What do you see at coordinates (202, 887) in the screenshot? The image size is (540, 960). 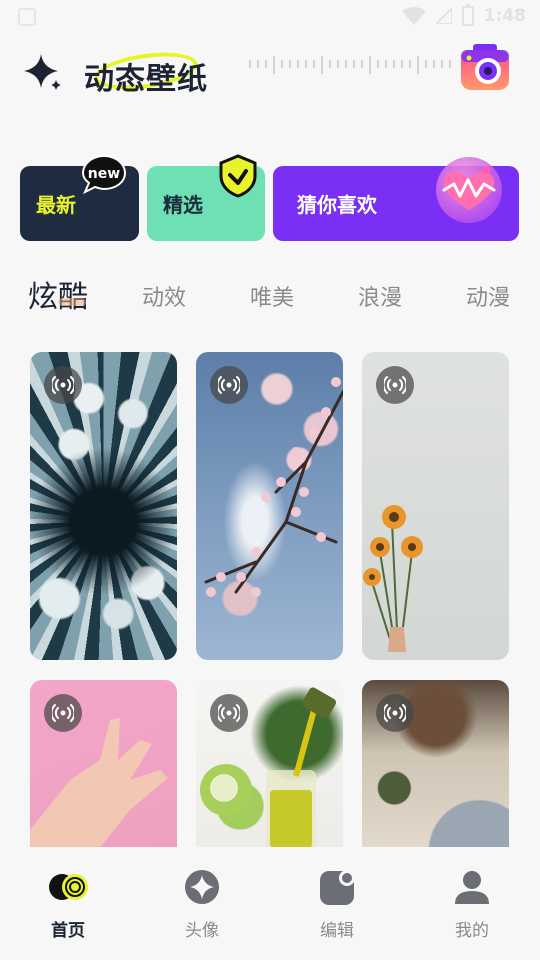 I see `avatar-icon` at bounding box center [202, 887].